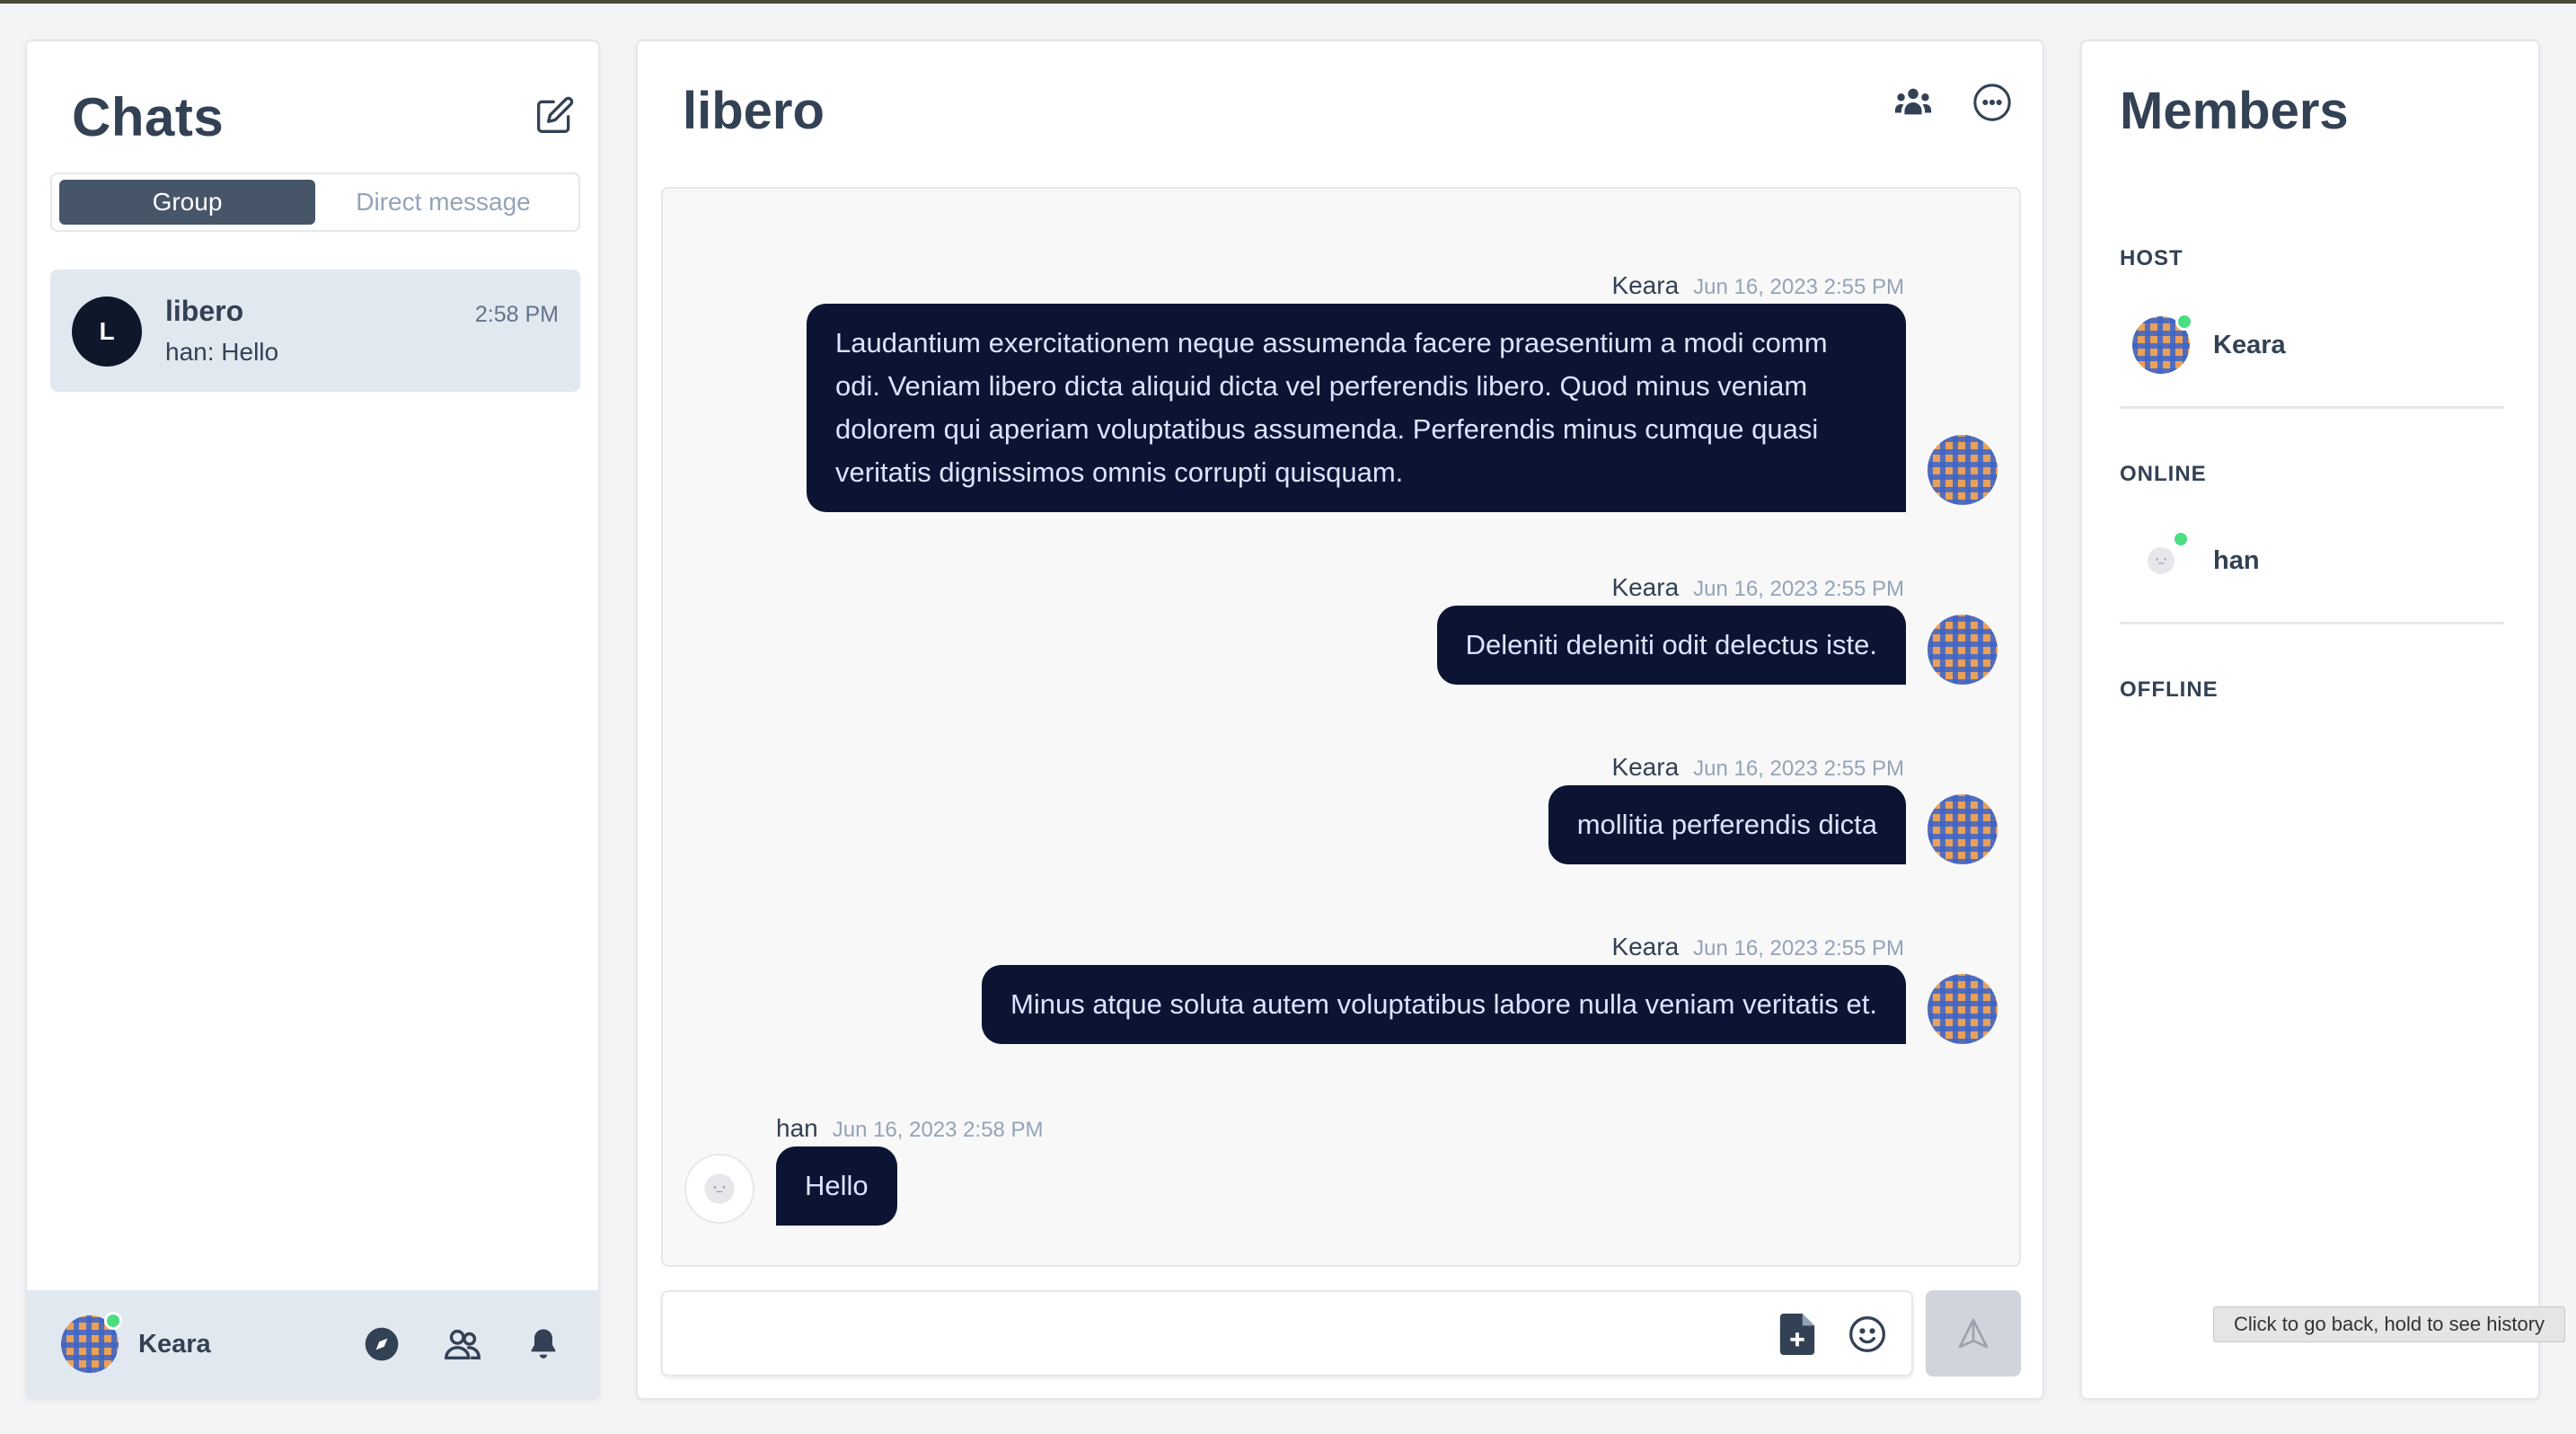  What do you see at coordinates (1288, 2) in the screenshot?
I see `window-top-border` at bounding box center [1288, 2].